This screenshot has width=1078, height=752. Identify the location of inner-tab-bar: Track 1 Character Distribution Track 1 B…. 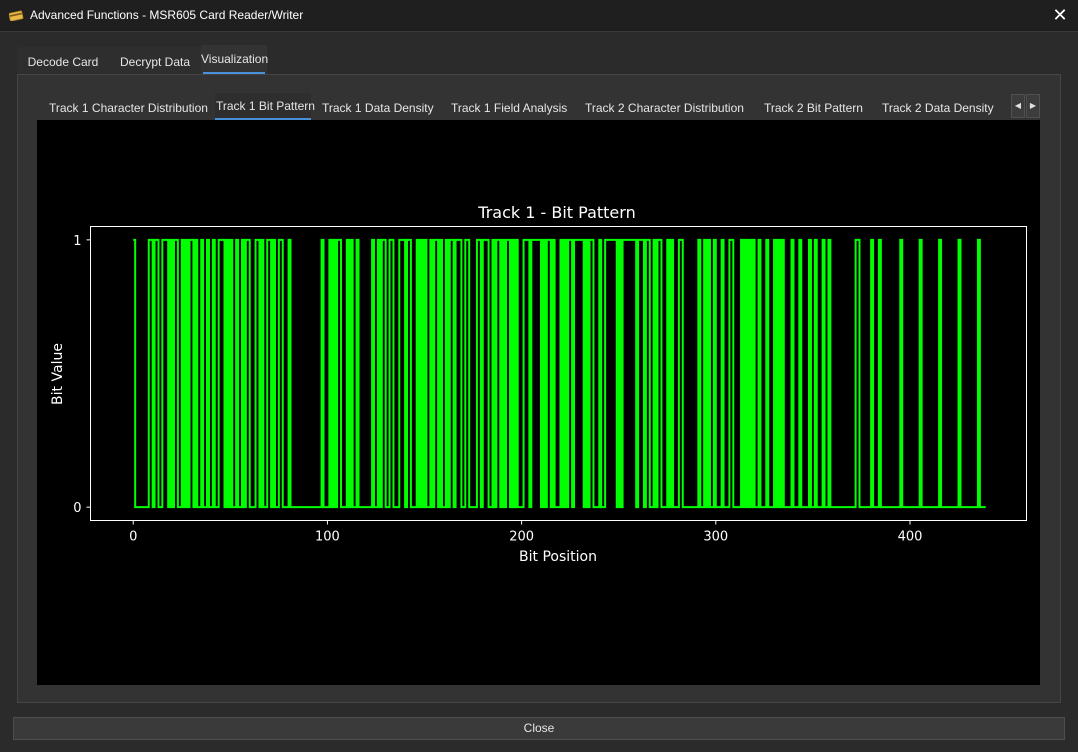
(524, 106).